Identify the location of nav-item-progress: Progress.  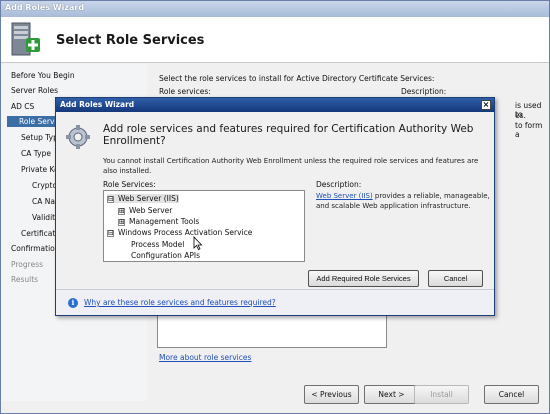
(27, 264).